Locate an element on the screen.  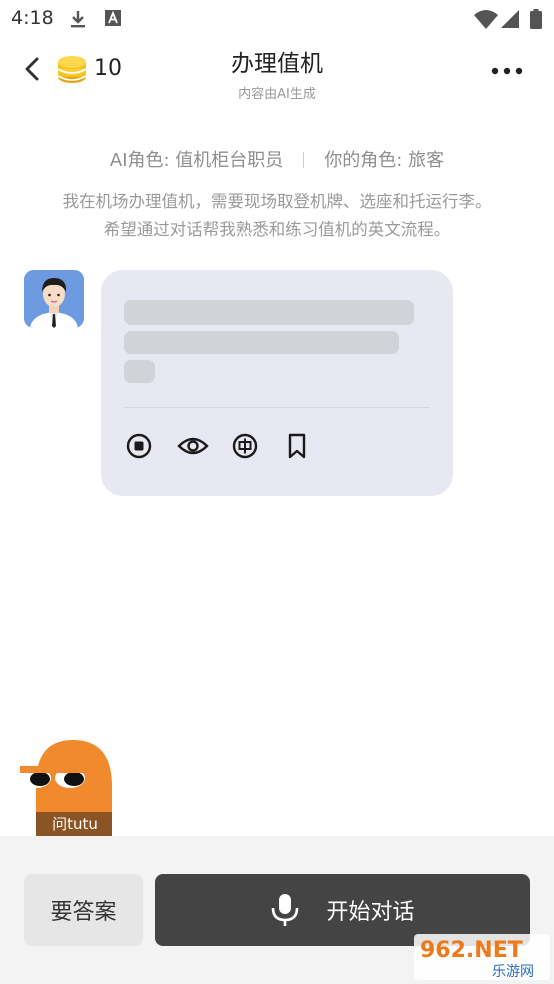
role-divider is located at coordinates (304, 160).